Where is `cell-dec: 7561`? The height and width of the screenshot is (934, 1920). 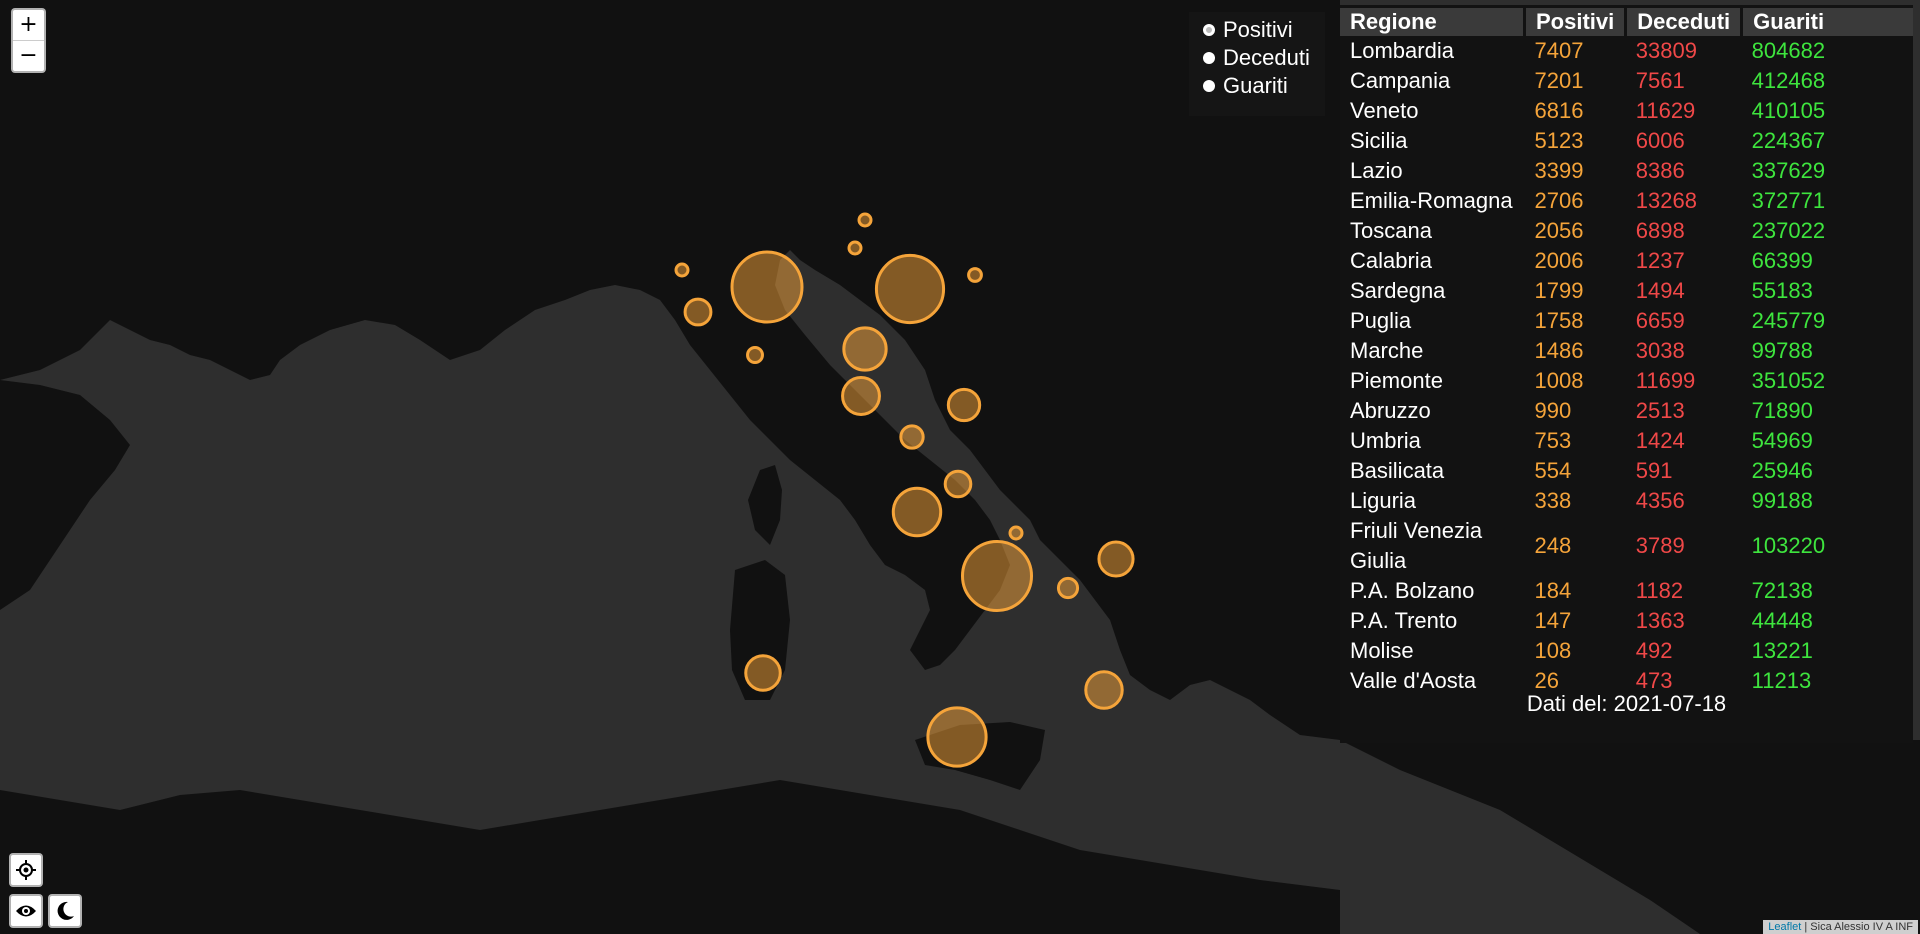 cell-dec: 7561 is located at coordinates (1660, 80).